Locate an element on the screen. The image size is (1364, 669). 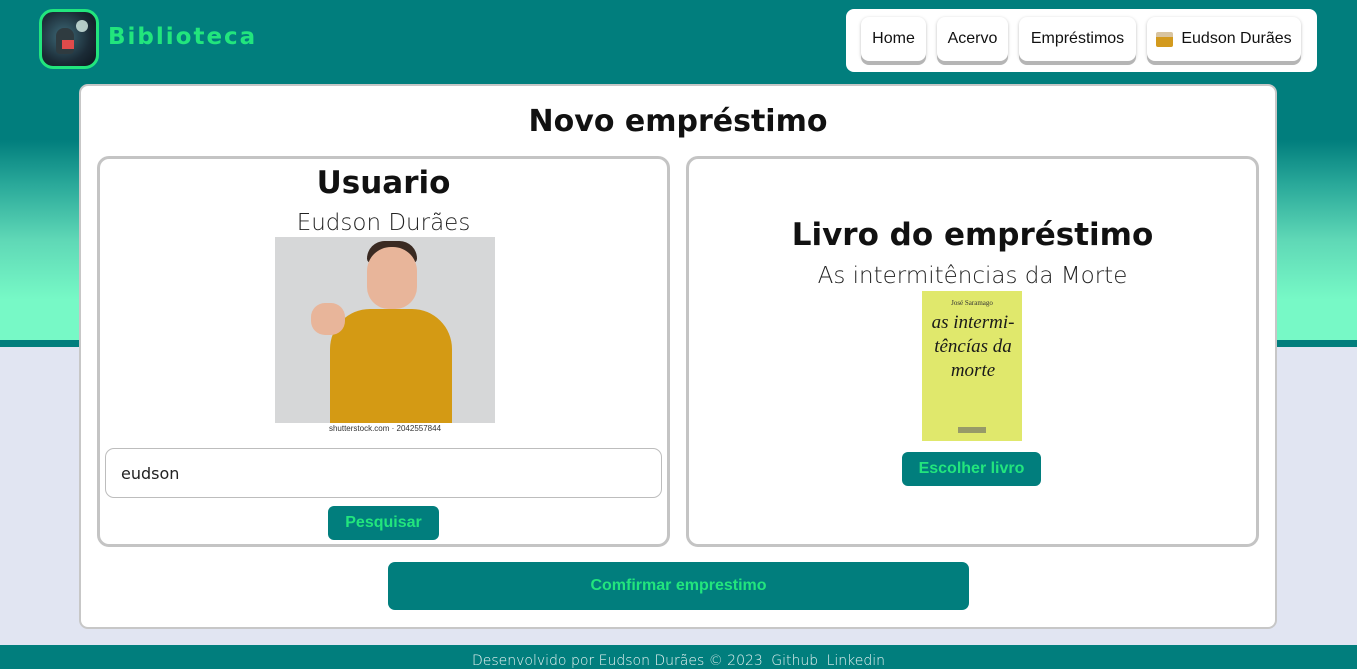
confirm-loan-button: Comfirmar emprestimo is located at coordinates (678, 586).